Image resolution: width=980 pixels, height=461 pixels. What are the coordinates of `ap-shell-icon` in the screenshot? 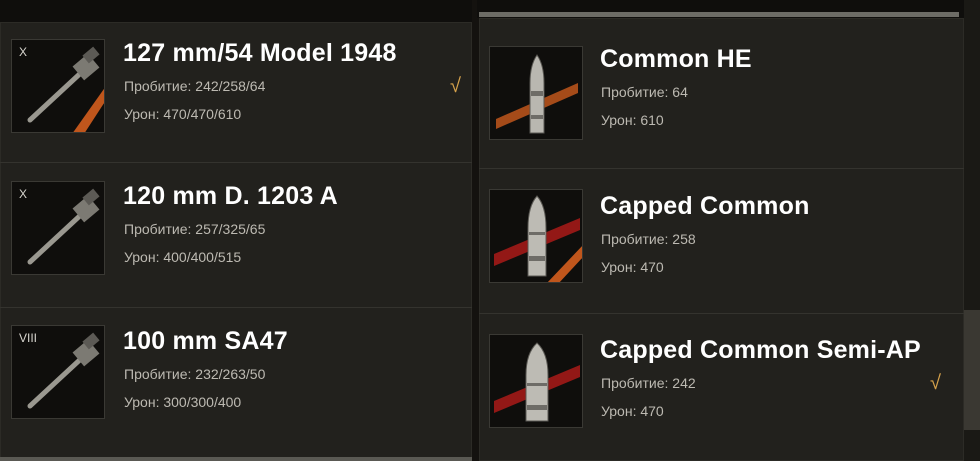 It's located at (538, 238).